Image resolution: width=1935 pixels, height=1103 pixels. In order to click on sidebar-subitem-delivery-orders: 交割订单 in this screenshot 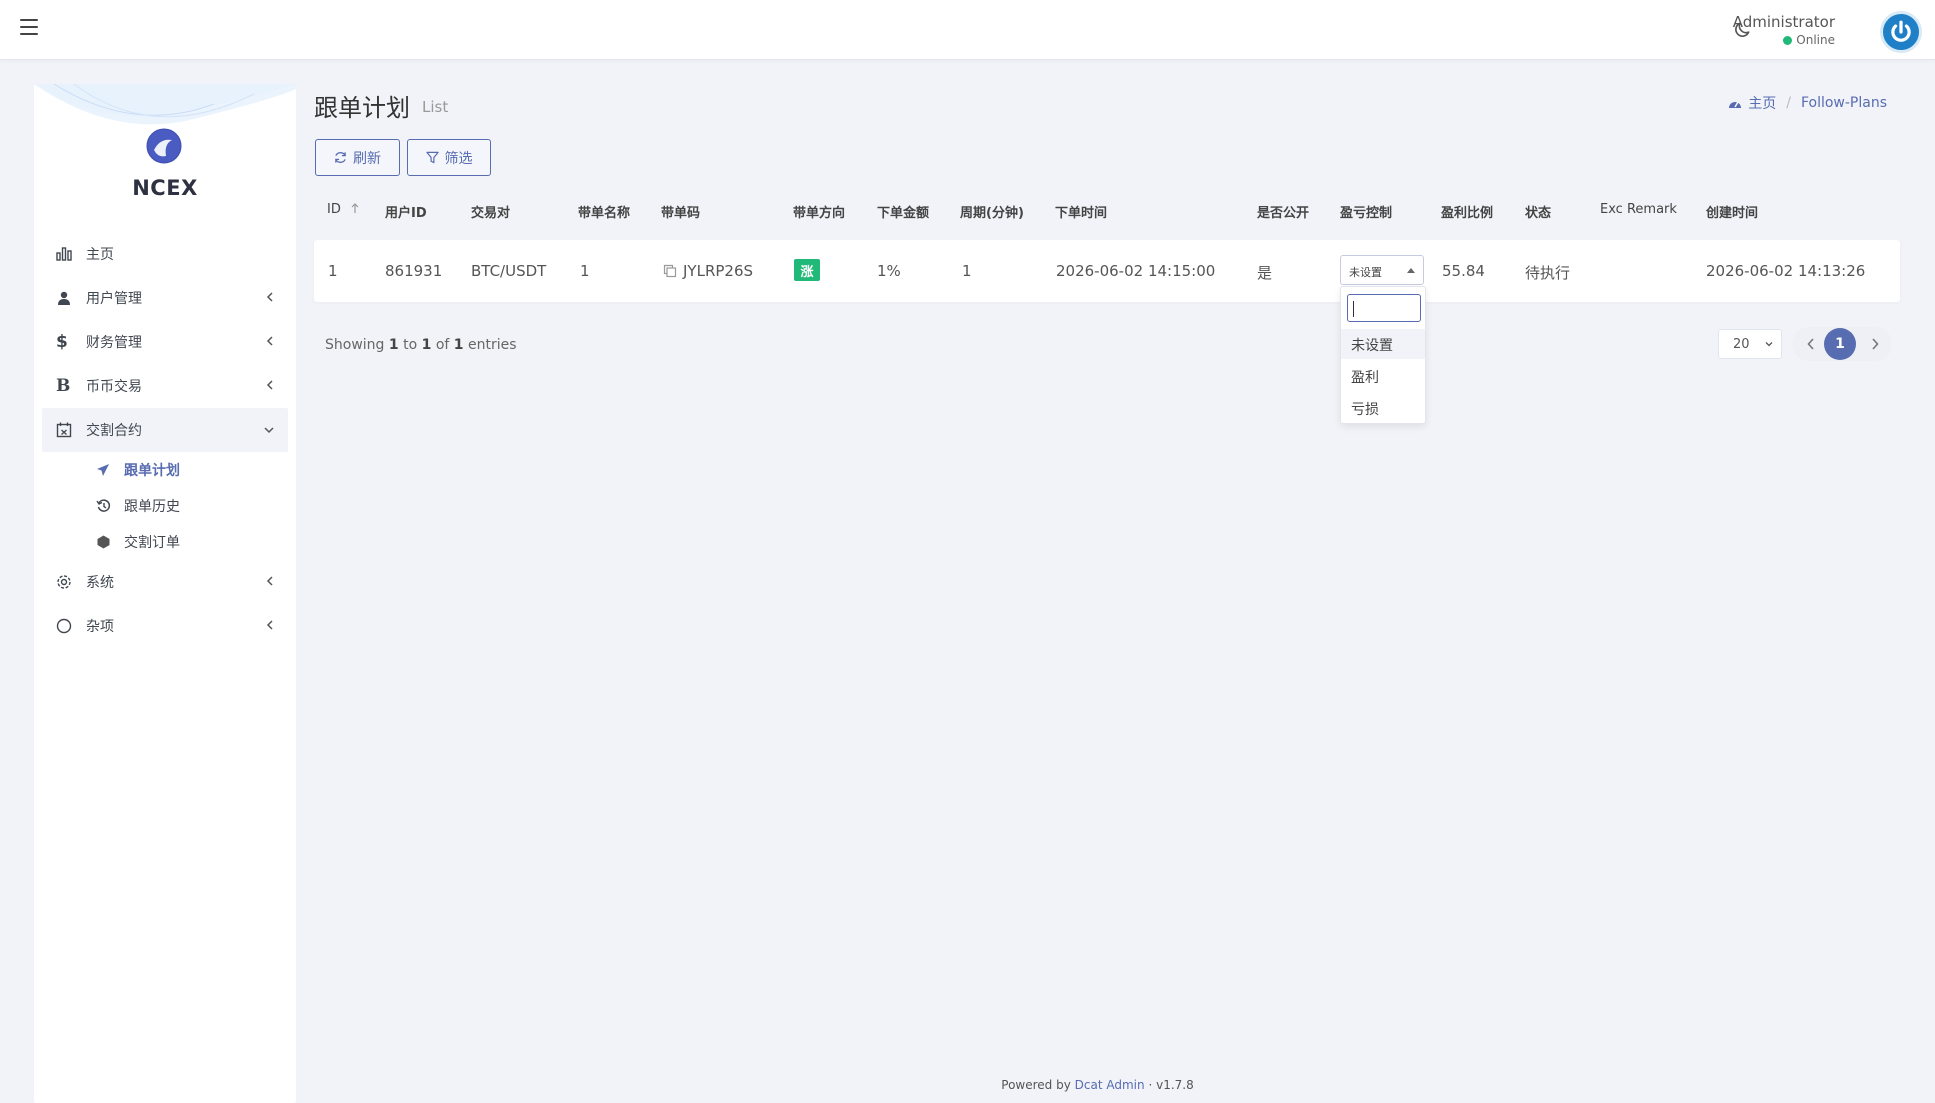, I will do `click(165, 542)`.